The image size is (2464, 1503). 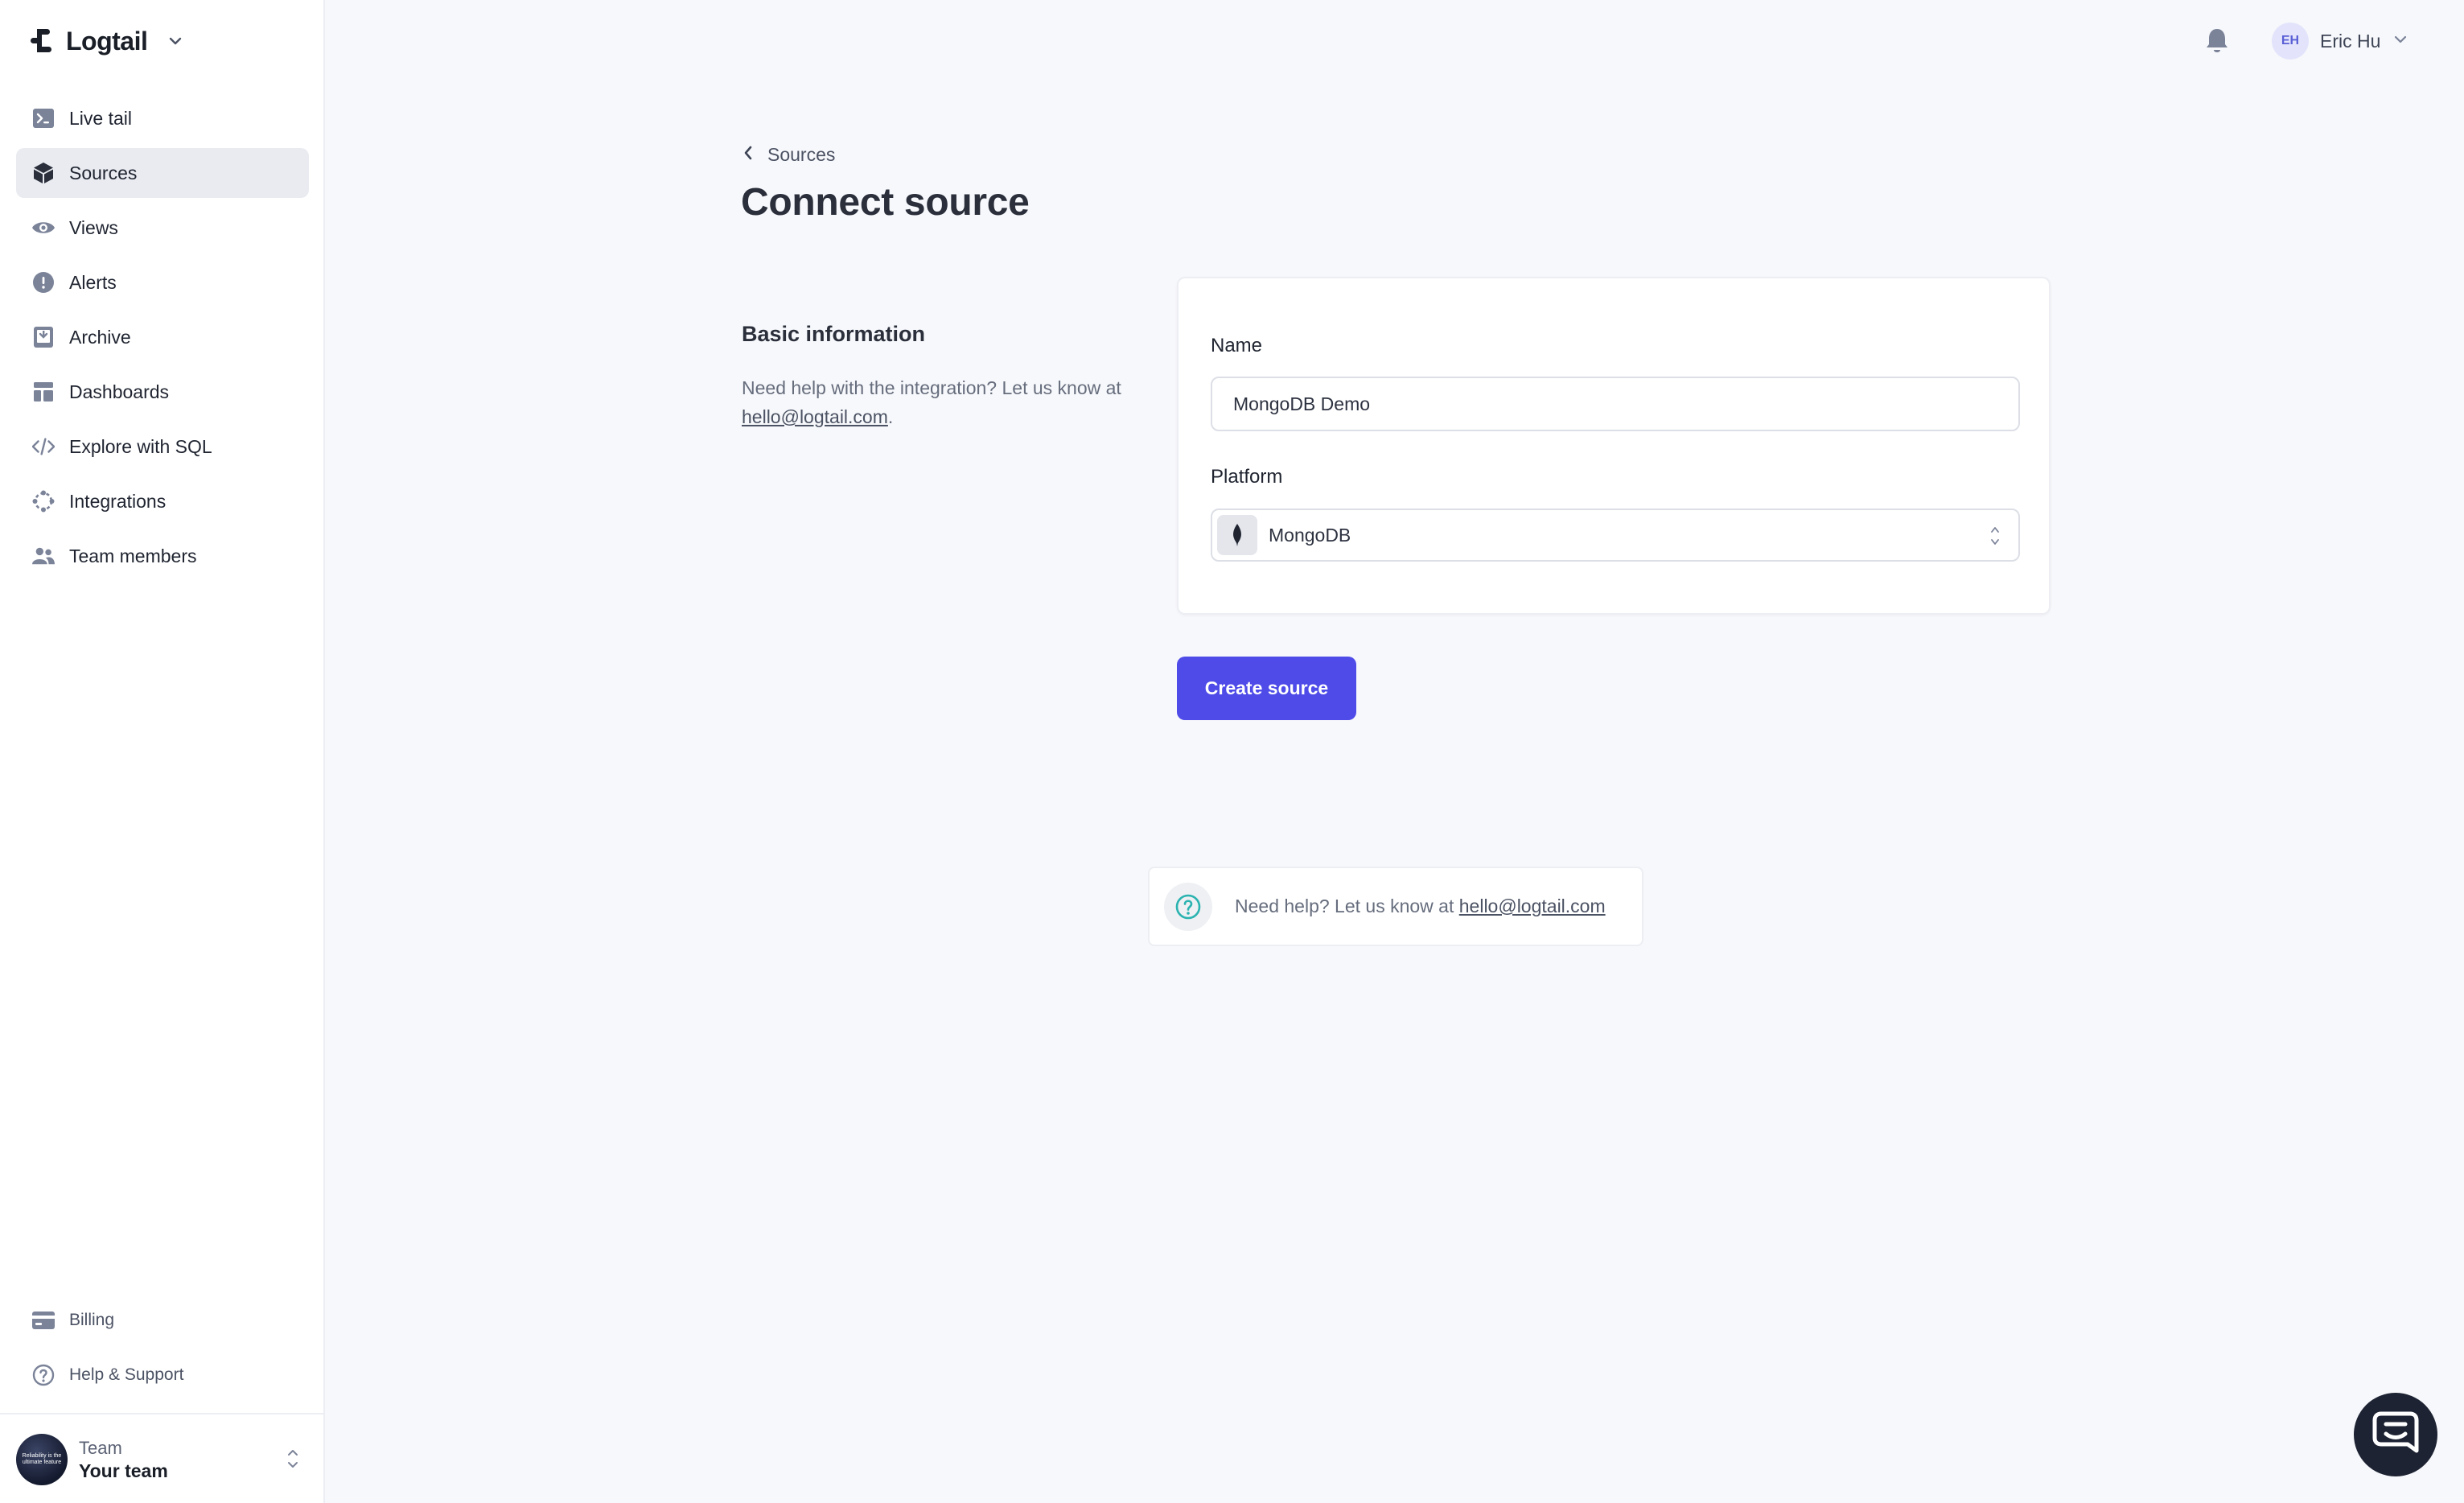 I want to click on sidebar-item-explore-sql: Explore with SQL, so click(x=162, y=446).